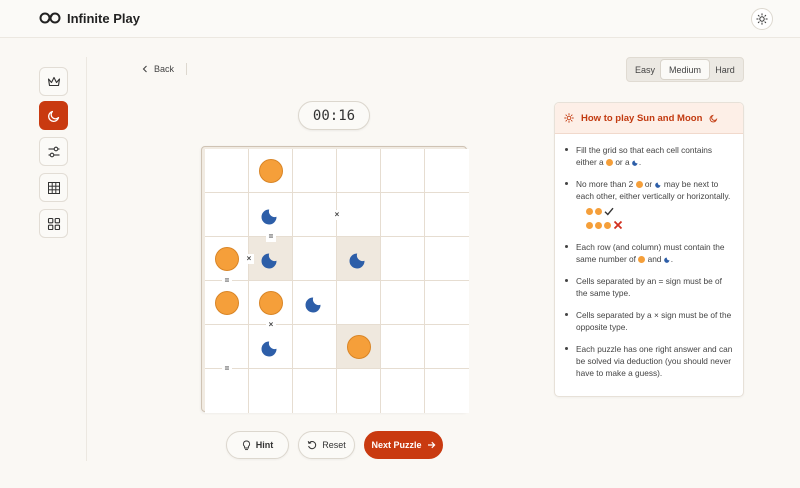  I want to click on grid-icon, so click(53, 187).